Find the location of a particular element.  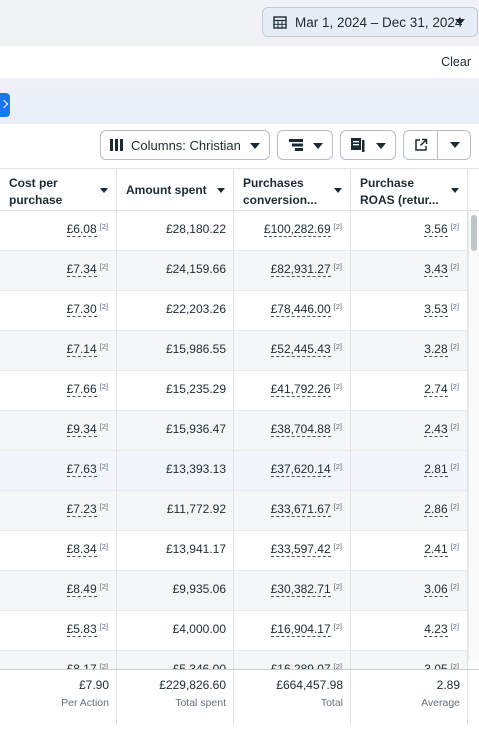

column-header-next is located at coordinates (473, 190).